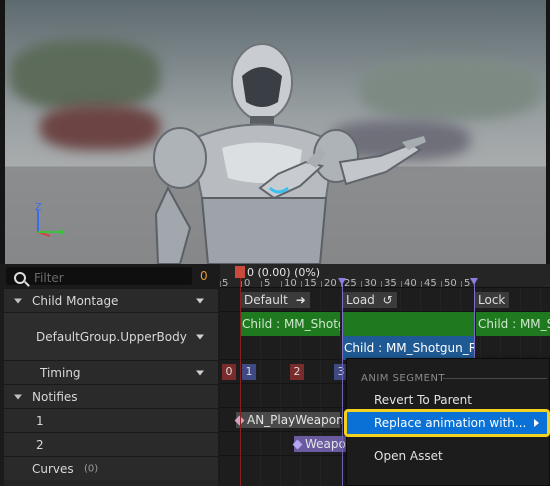 The height and width of the screenshot is (486, 550). I want to click on track-label: Child Montage, so click(75, 300).